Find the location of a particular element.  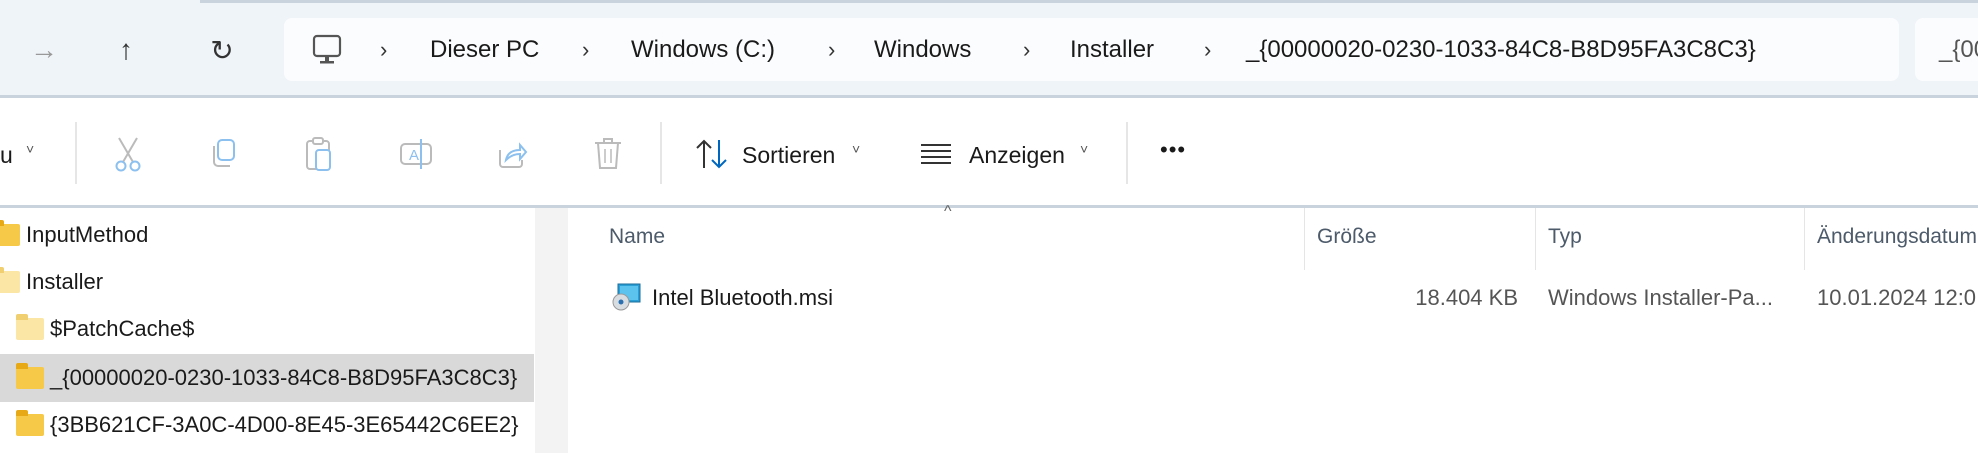

sidebar-item-label: Installer is located at coordinates (65, 281).